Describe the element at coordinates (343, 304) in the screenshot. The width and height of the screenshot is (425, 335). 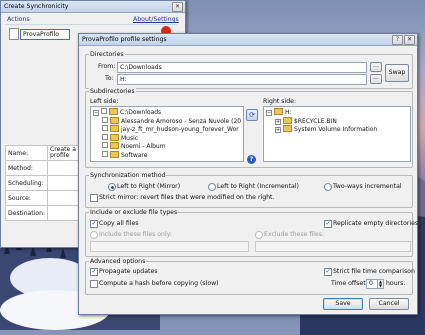
I see `save-button: Save` at that location.